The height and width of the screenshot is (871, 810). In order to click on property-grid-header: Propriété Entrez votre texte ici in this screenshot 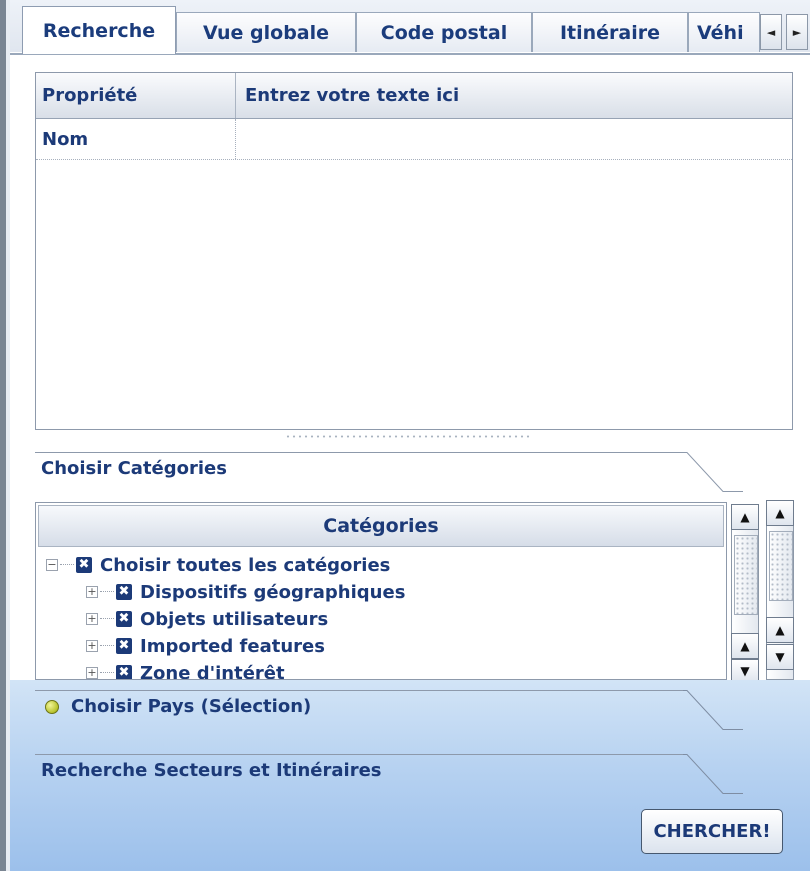, I will do `click(414, 96)`.